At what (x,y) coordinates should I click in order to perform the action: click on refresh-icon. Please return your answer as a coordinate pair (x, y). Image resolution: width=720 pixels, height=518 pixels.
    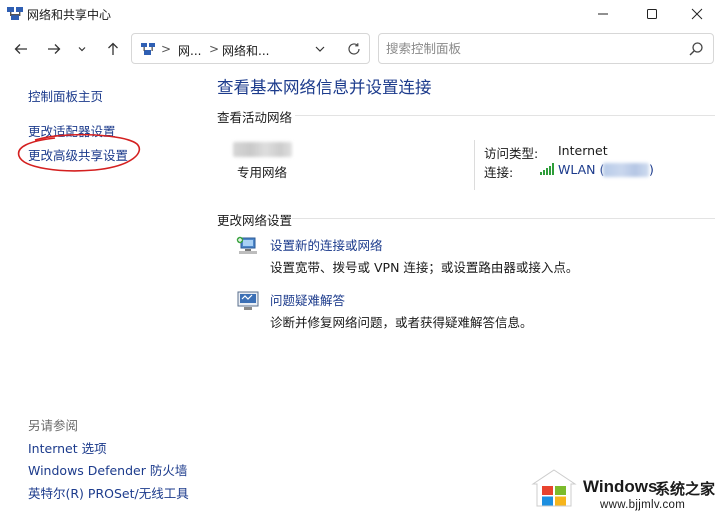
    Looking at the image, I should click on (354, 49).